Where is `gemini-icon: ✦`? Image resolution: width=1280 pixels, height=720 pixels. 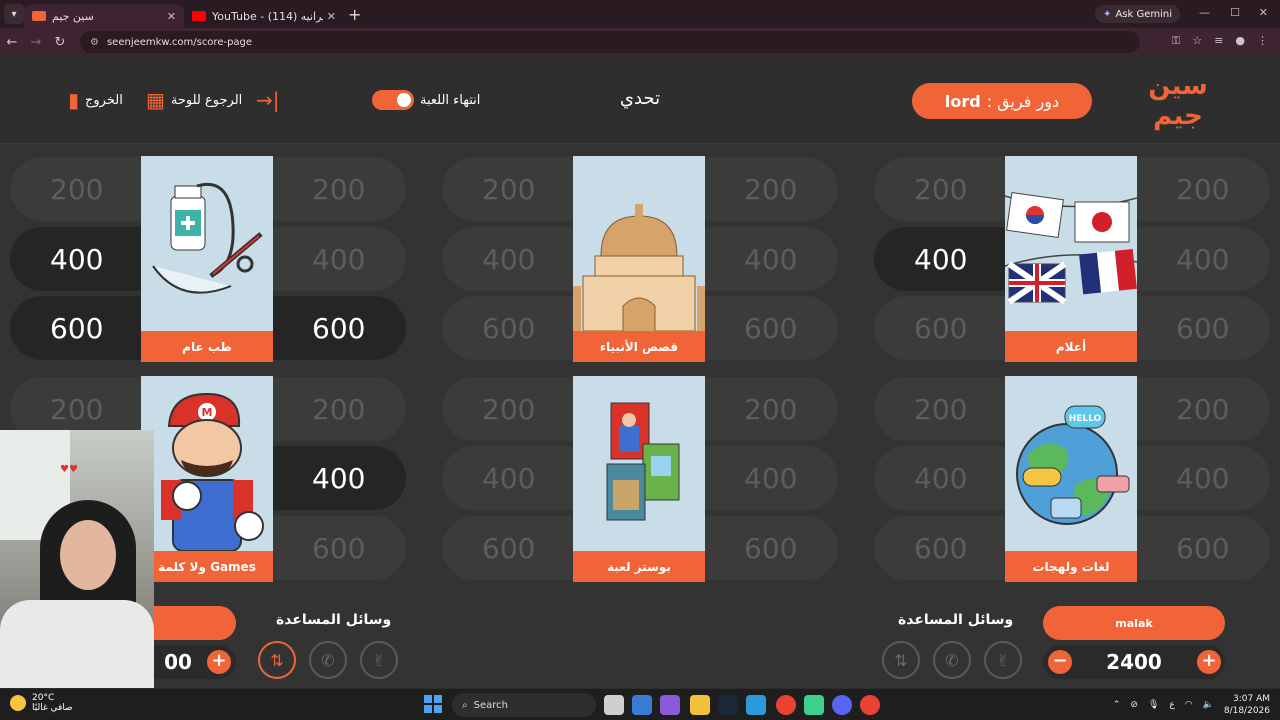 gemini-icon: ✦ is located at coordinates (1107, 14).